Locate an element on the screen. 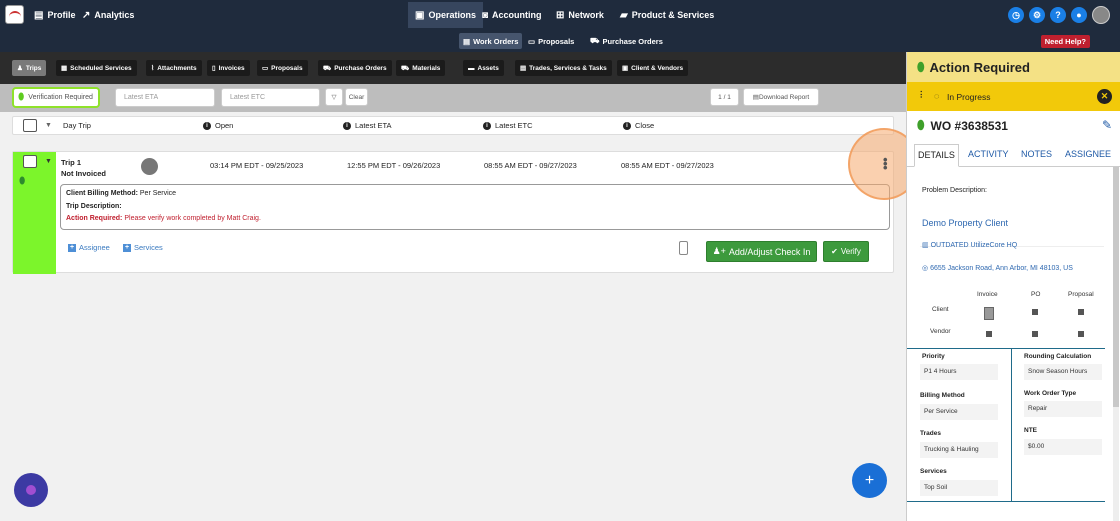 This screenshot has height=521, width=1120. header-close: i Close is located at coordinates (638, 125).